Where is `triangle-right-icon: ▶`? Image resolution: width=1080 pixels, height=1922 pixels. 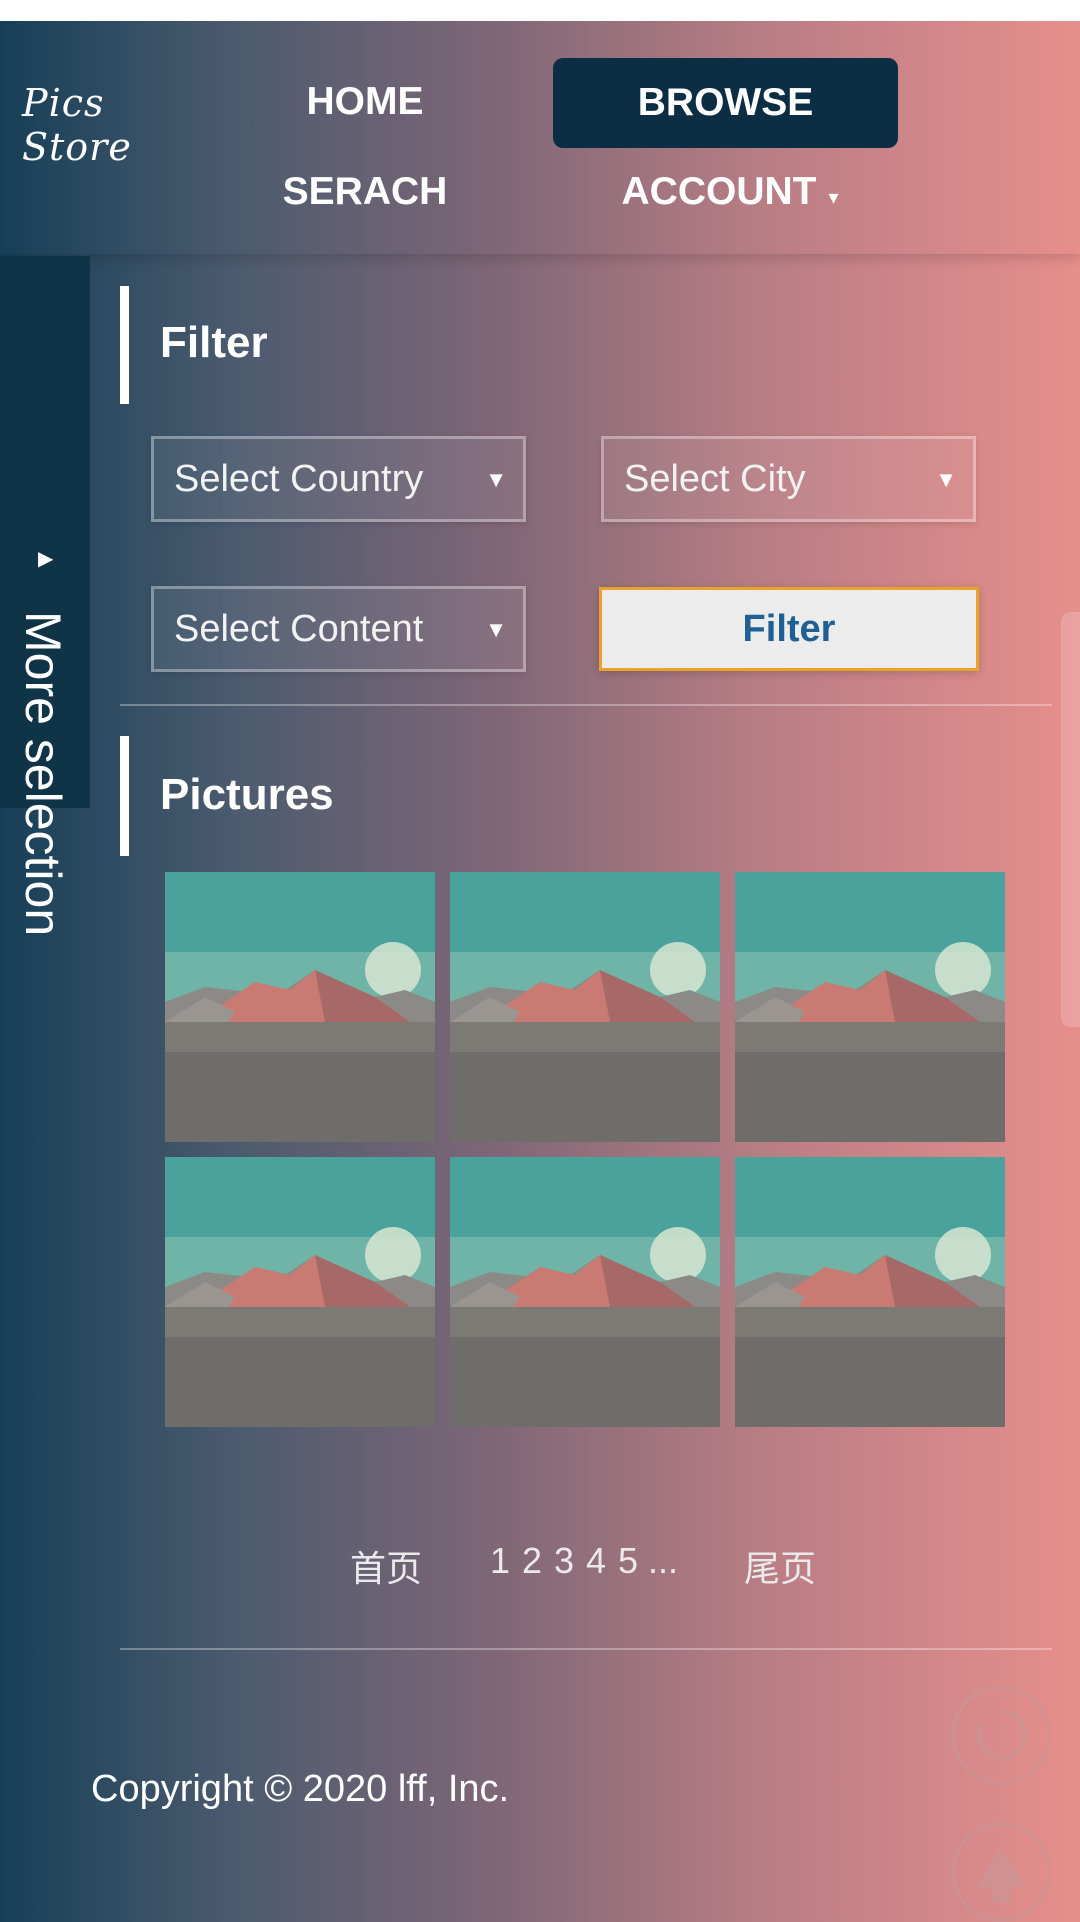 triangle-right-icon: ▶ is located at coordinates (46, 559).